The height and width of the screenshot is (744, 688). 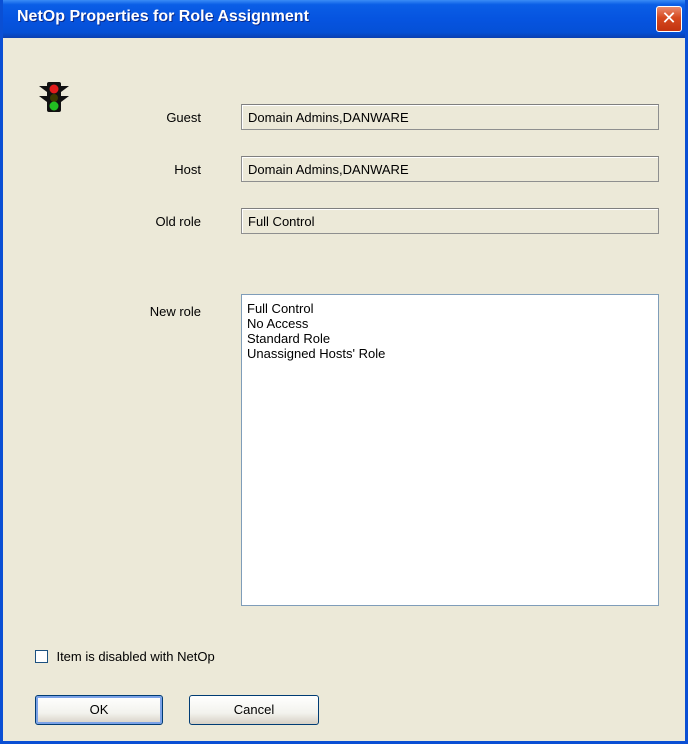 What do you see at coordinates (178, 221) in the screenshot?
I see `old-role-label: Old role` at bounding box center [178, 221].